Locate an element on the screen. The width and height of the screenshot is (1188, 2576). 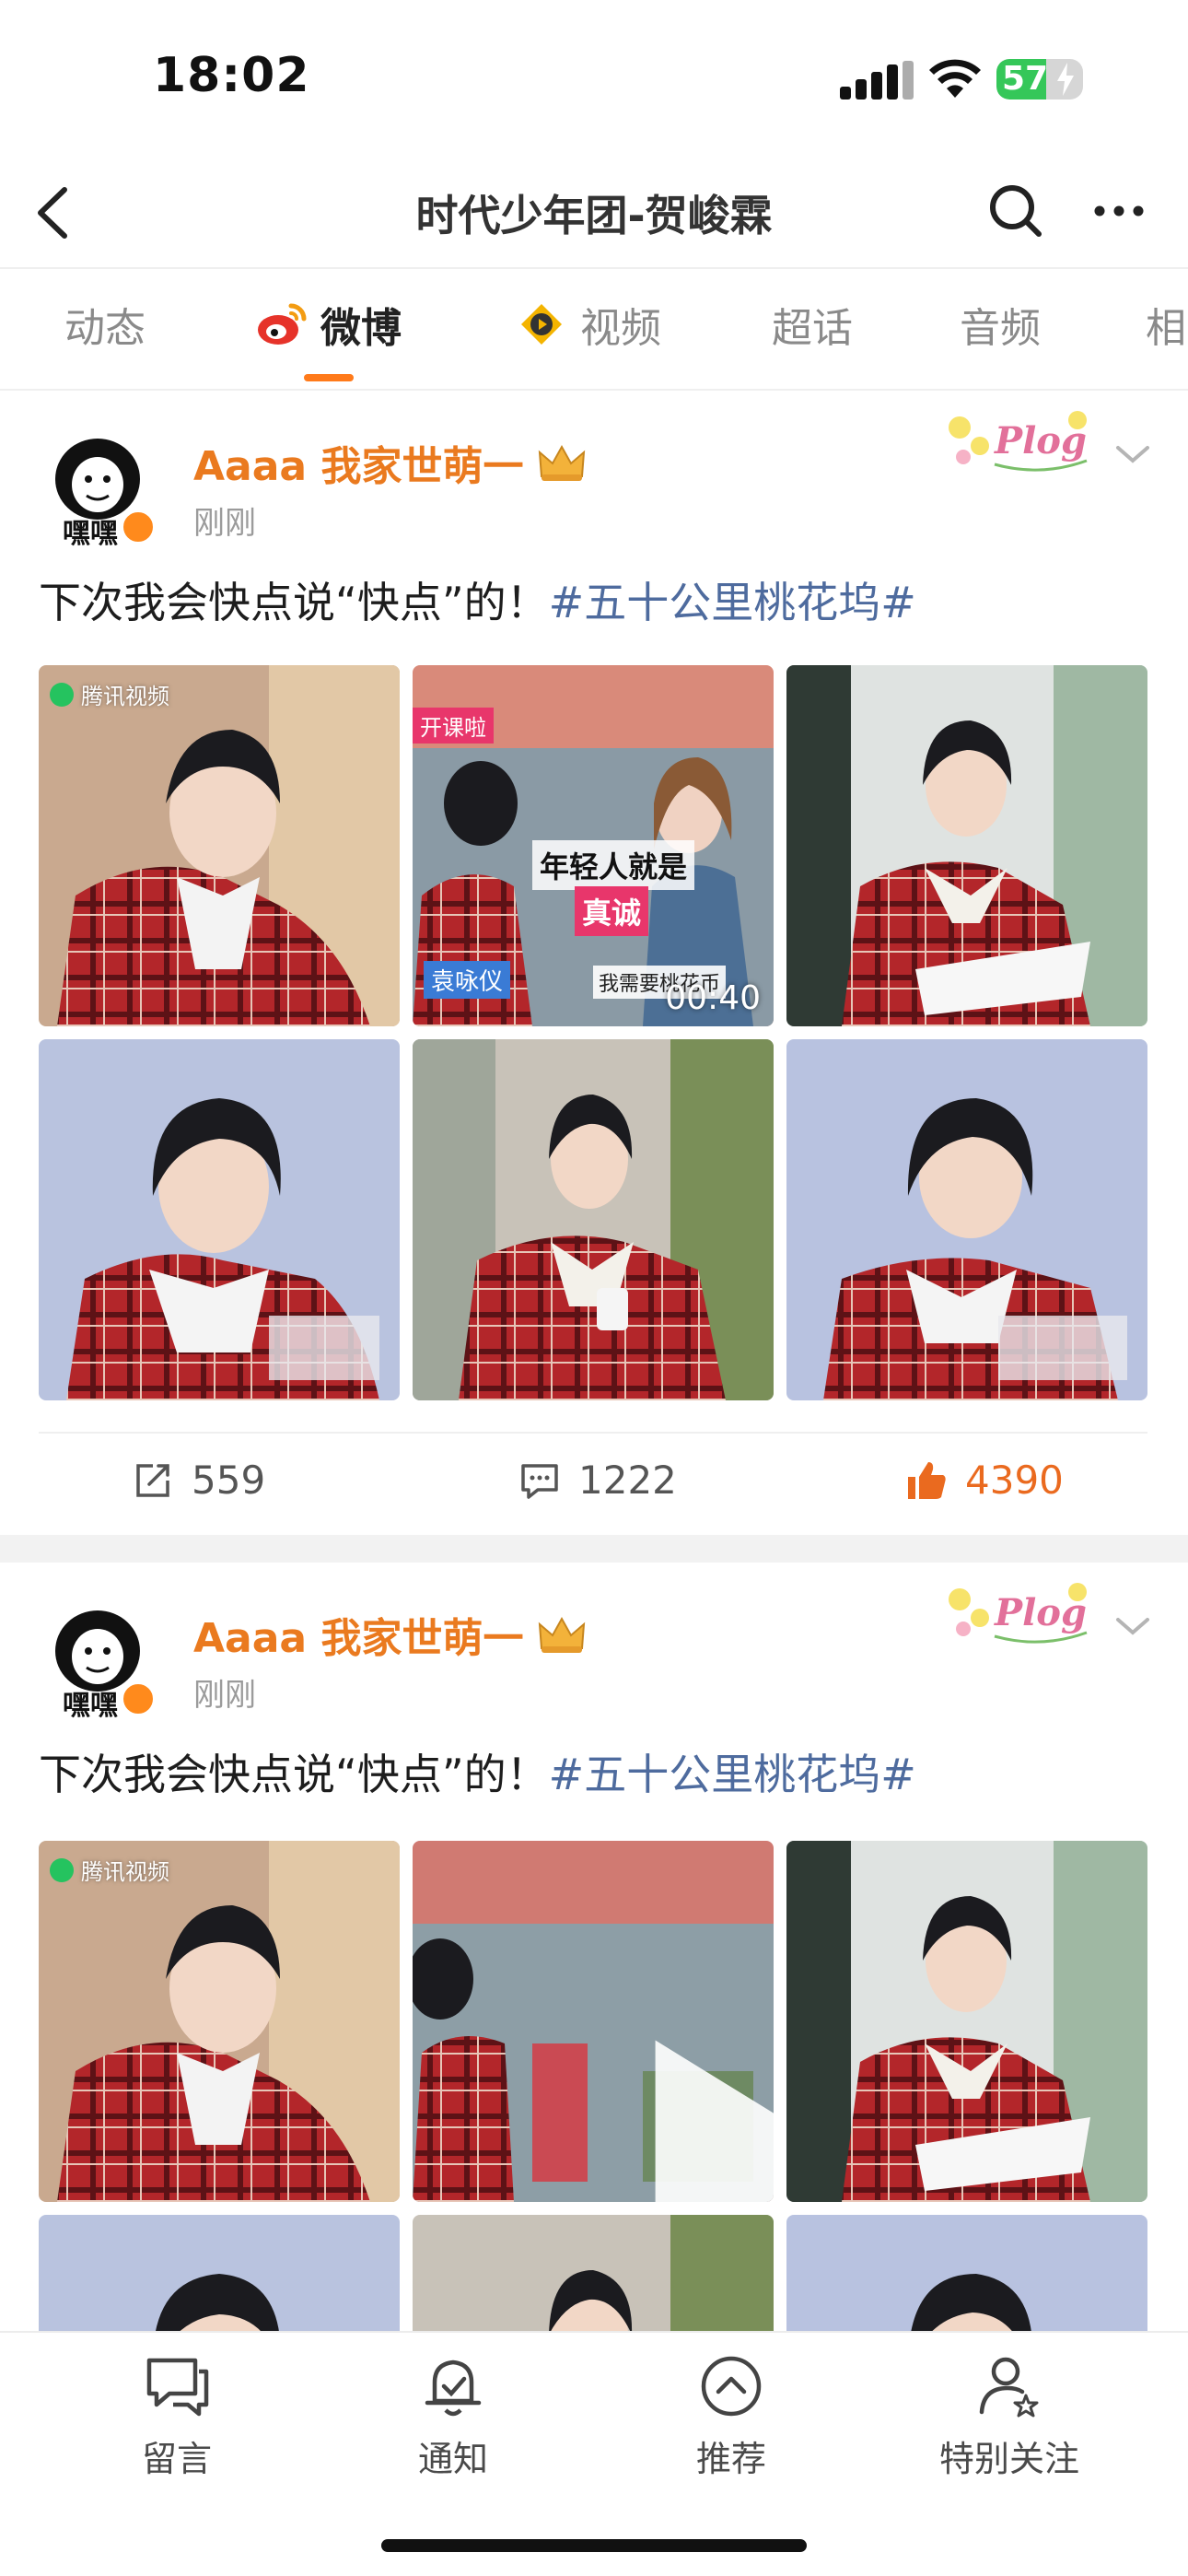
bottom-tab-recommend: 推荐 is located at coordinates (731, 2416).